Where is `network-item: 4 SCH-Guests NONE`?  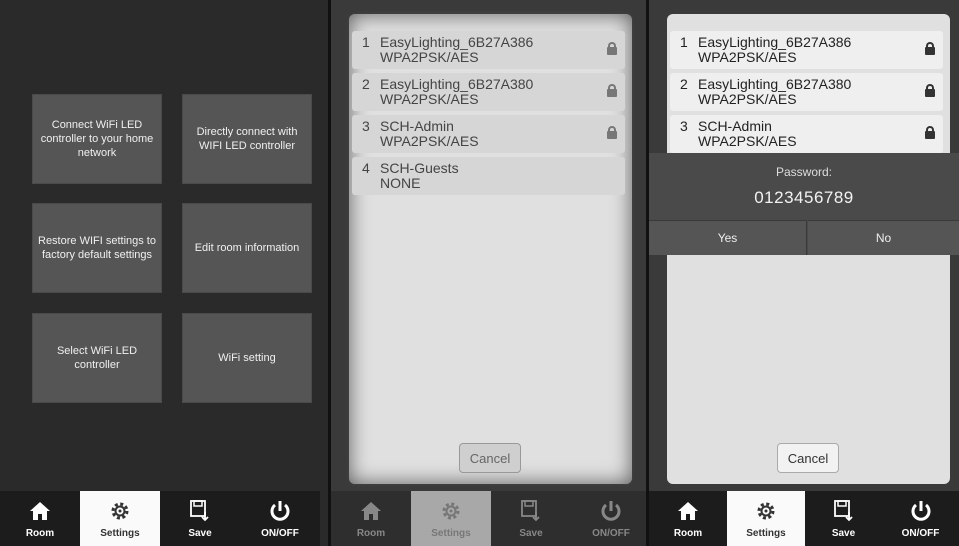
network-item: 4 SCH-Guests NONE is located at coordinates (488, 176).